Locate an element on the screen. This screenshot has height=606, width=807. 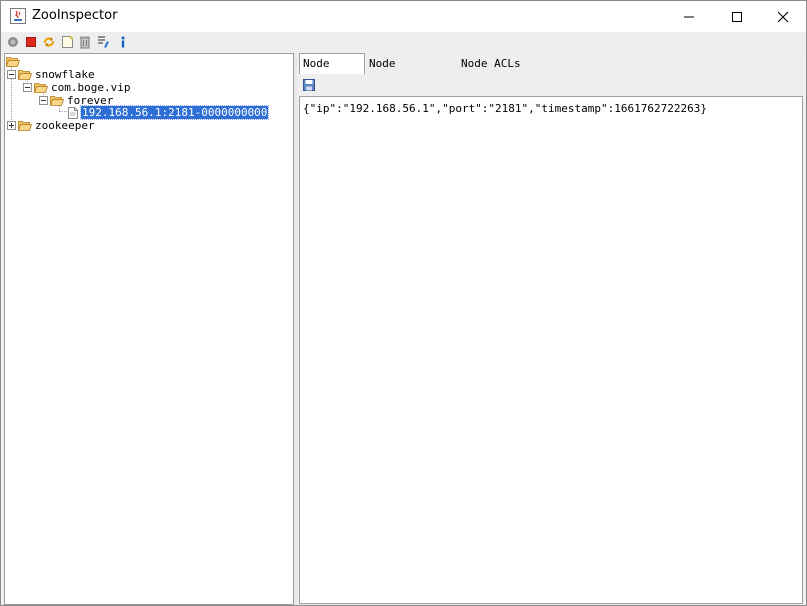
delete-node-icon is located at coordinates (85, 42).